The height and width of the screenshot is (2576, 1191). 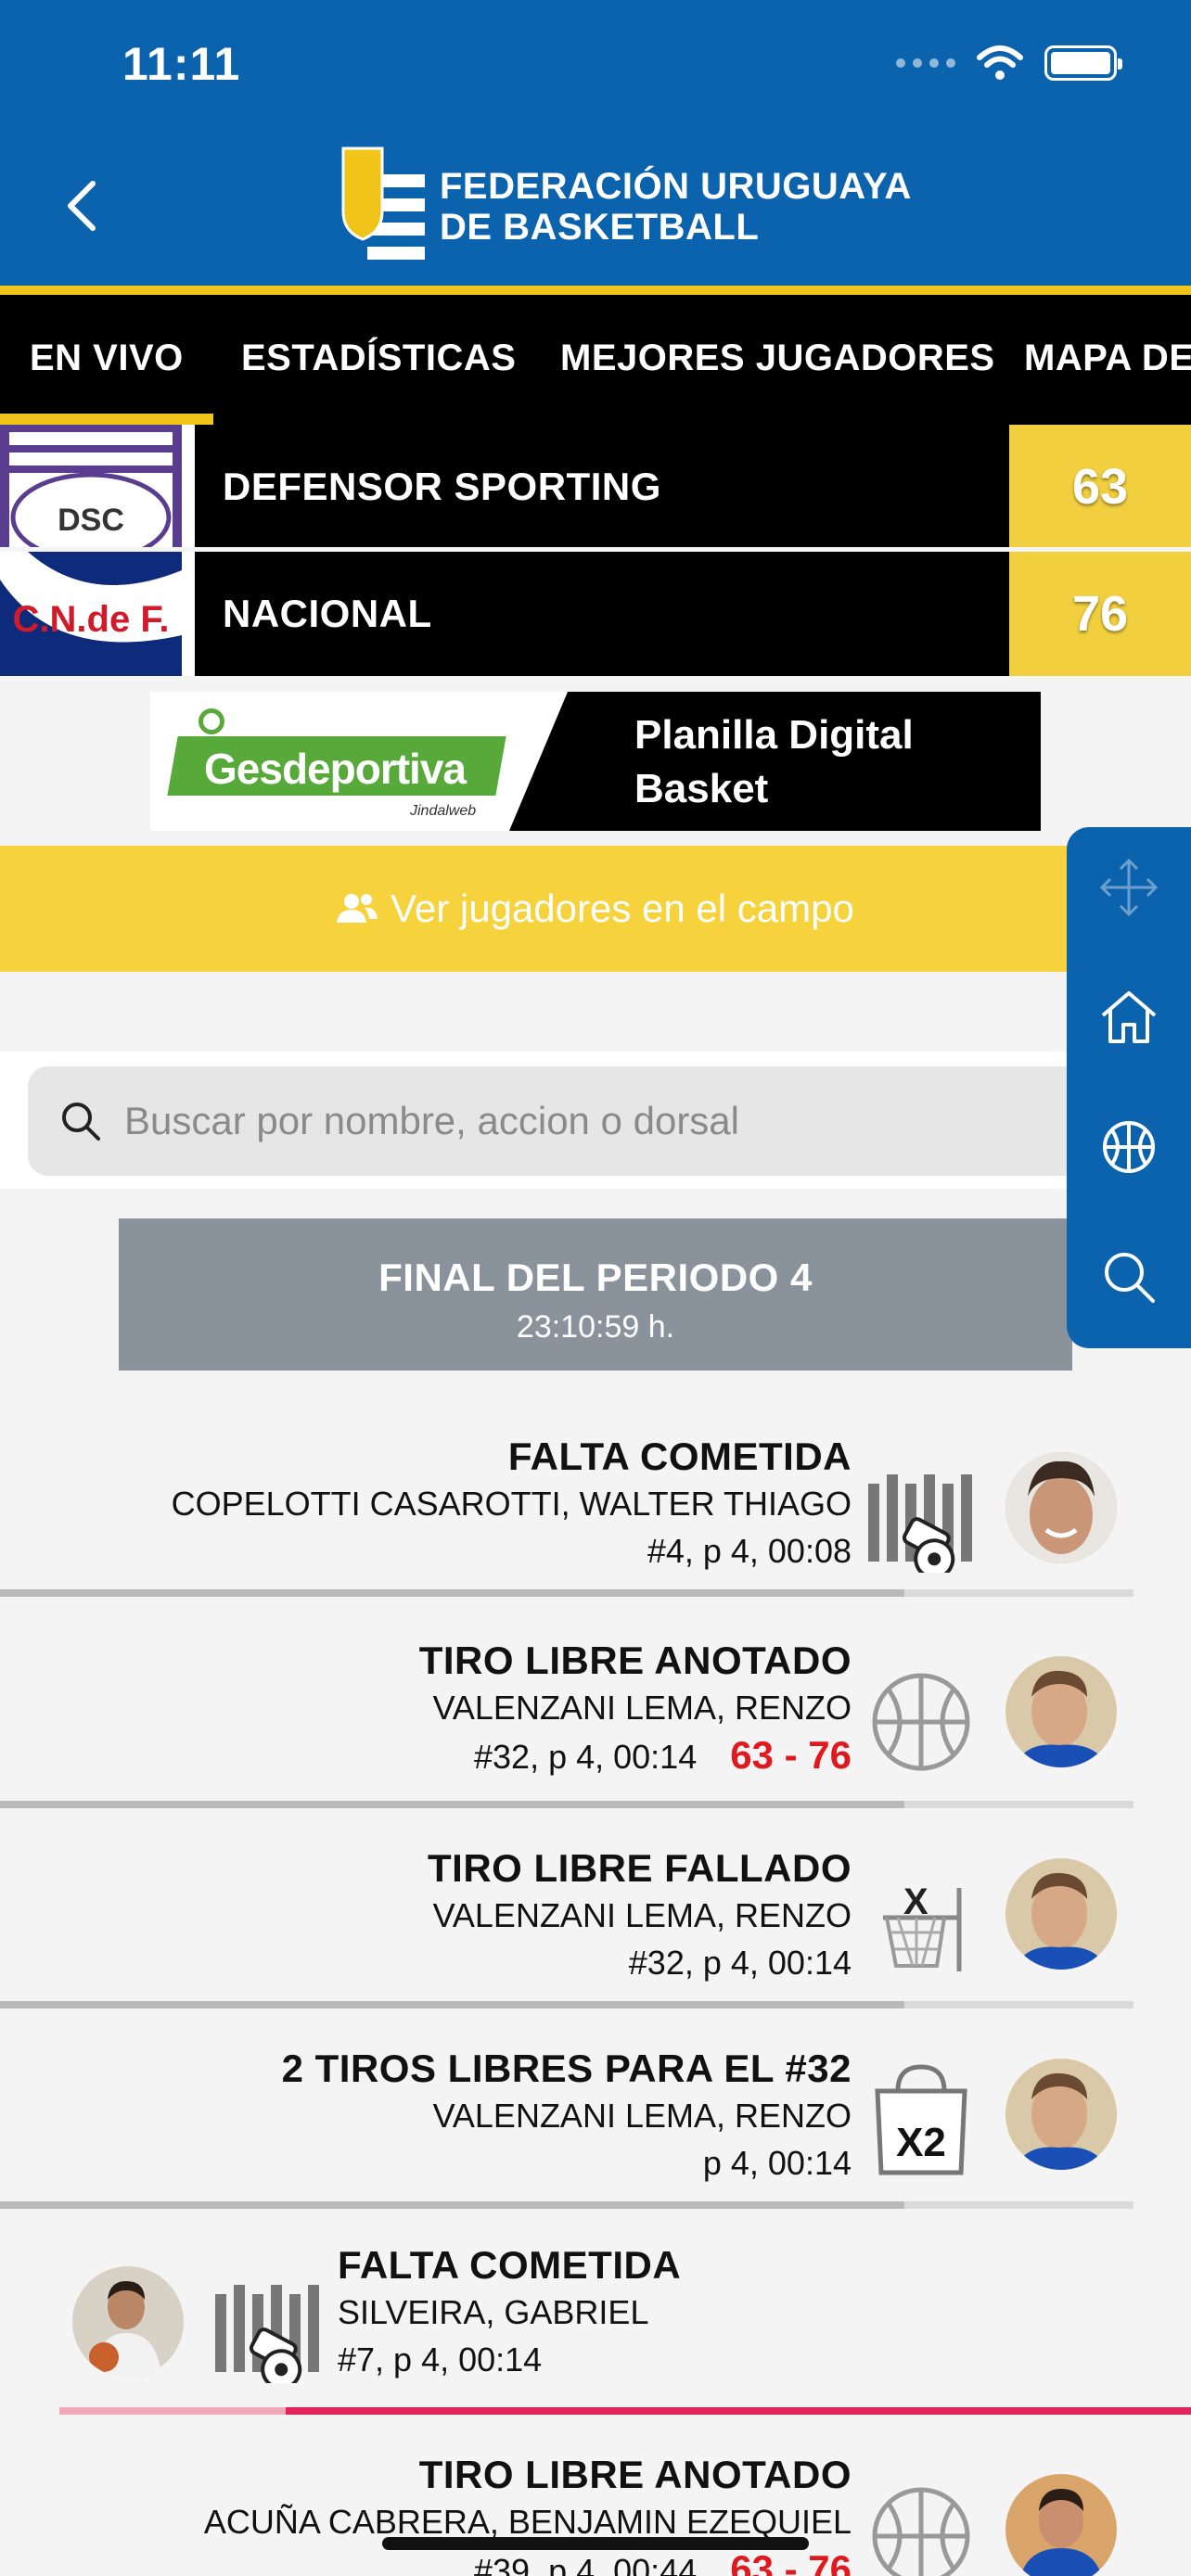 I want to click on view-players-button: Ver jugadores en el campo, so click(x=595, y=909).